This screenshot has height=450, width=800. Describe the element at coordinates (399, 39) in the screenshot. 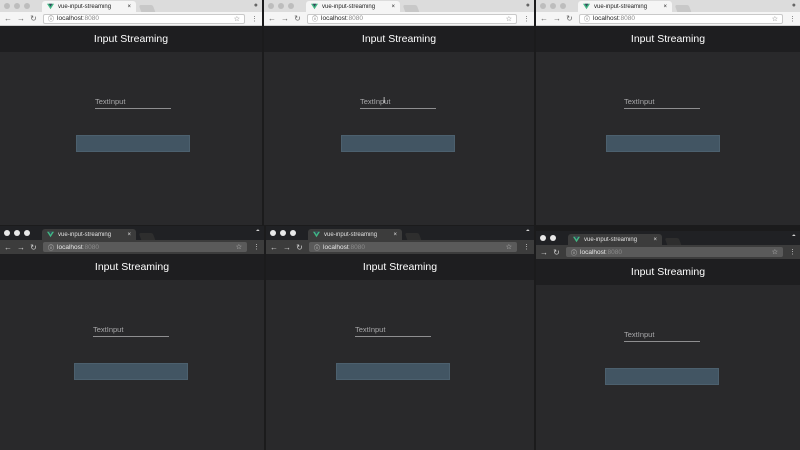

I see `app-title: Input Streaming` at that location.